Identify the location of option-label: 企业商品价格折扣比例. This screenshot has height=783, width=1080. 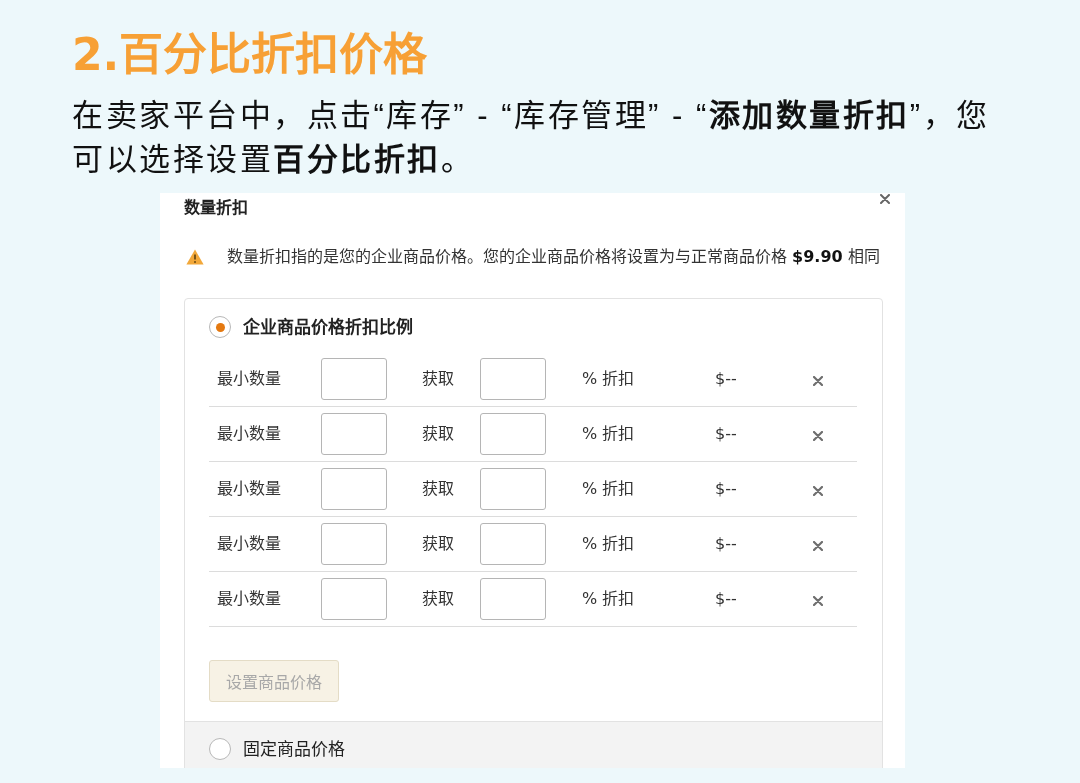
(328, 327).